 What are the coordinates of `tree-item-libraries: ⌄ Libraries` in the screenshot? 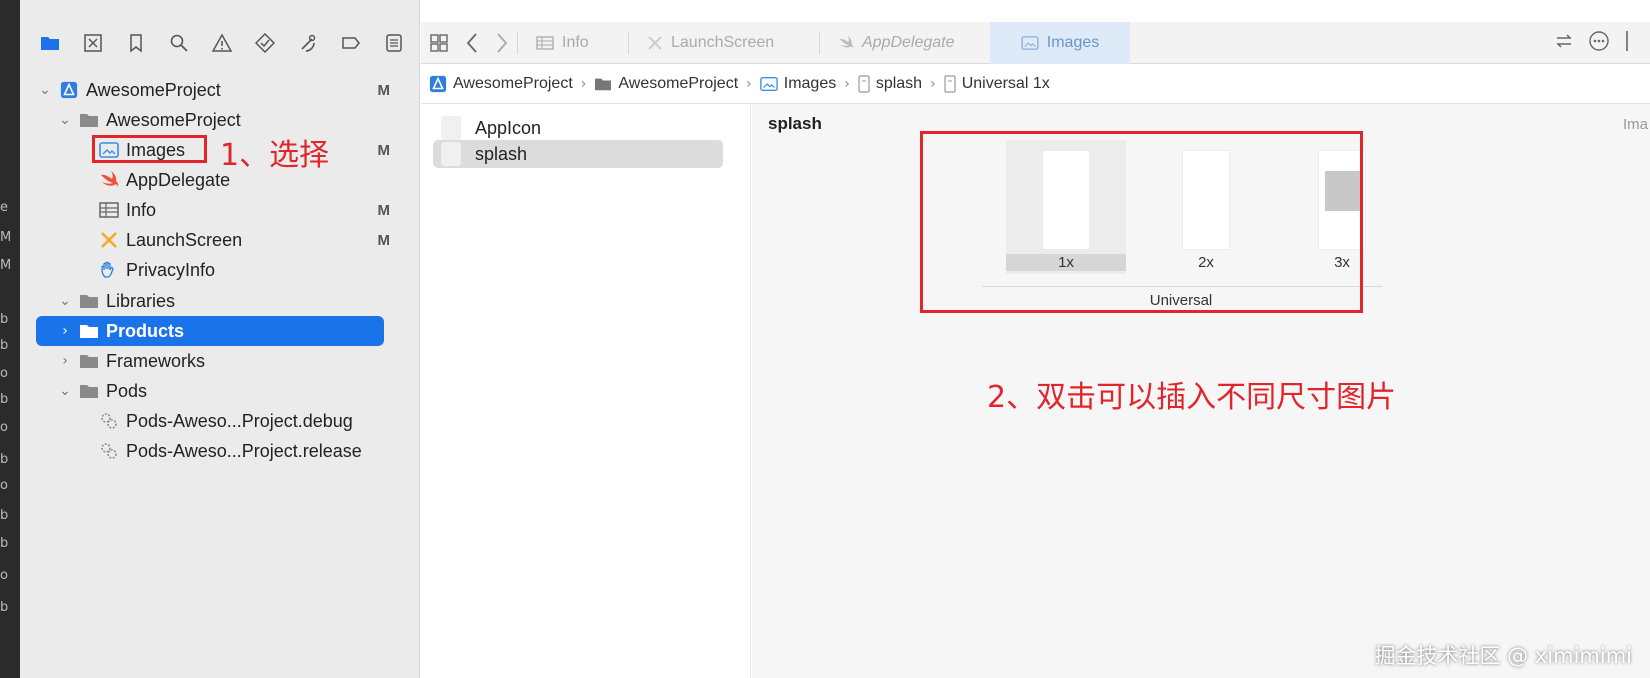 It's located at (220, 301).